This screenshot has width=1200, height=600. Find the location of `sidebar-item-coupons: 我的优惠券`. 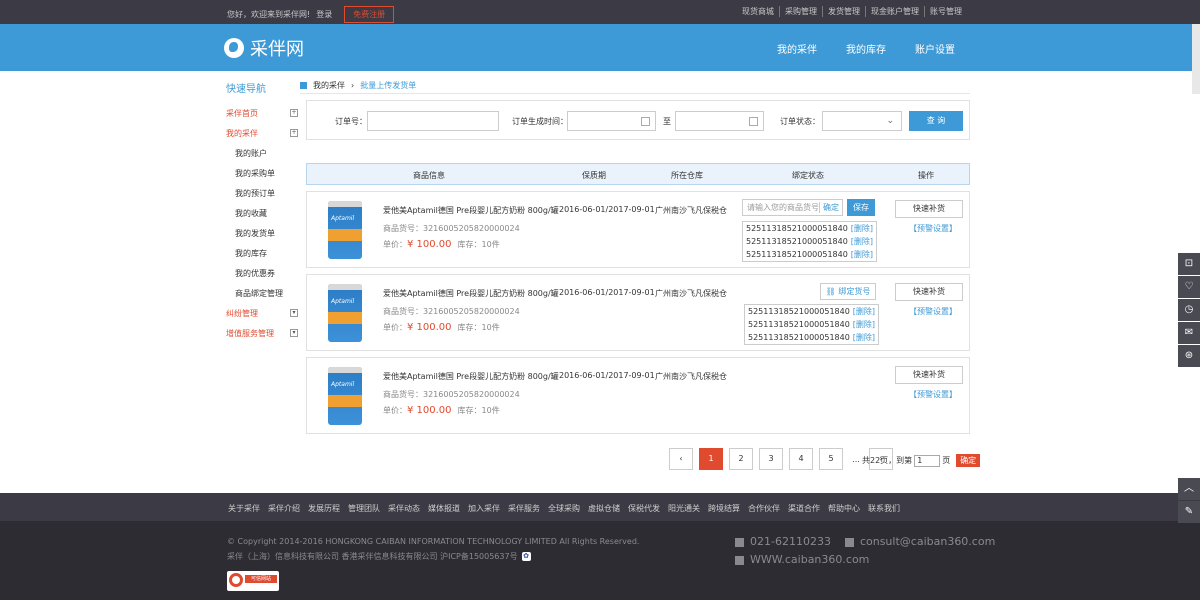

sidebar-item-coupons: 我的优惠券 is located at coordinates (262, 273).